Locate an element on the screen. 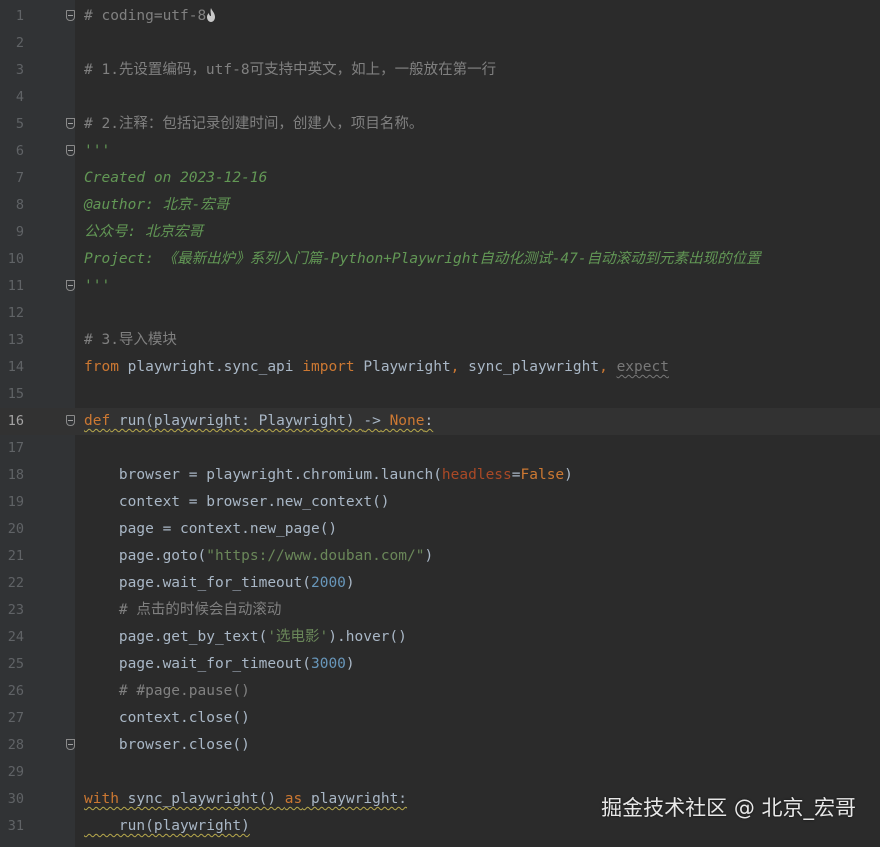  code-token: '选电影' is located at coordinates (298, 637).